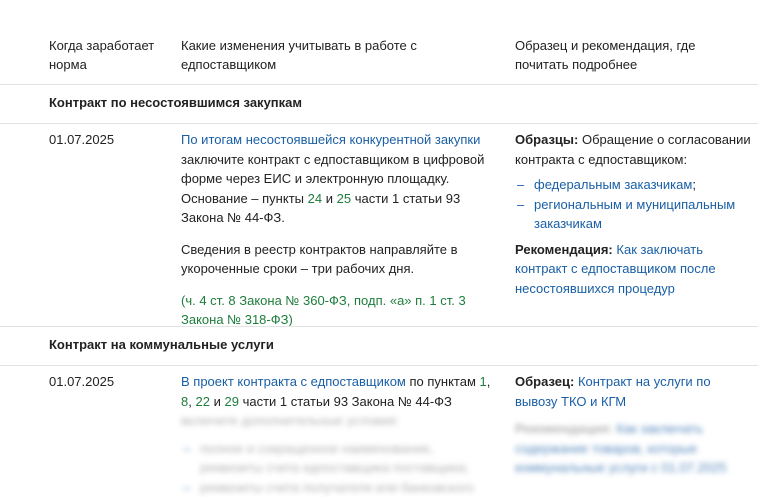 The width and height of the screenshot is (762, 497). I want to click on list-item: федеральным заказчикам;, so click(635, 185).